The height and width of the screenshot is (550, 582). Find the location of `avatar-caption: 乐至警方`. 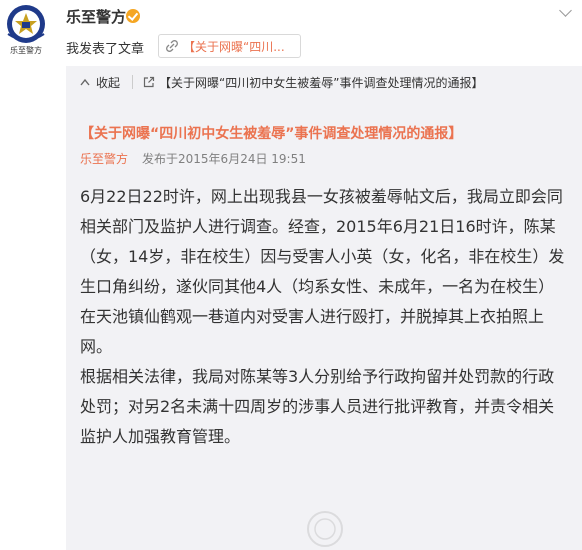

avatar-caption: 乐至警方 is located at coordinates (26, 50).